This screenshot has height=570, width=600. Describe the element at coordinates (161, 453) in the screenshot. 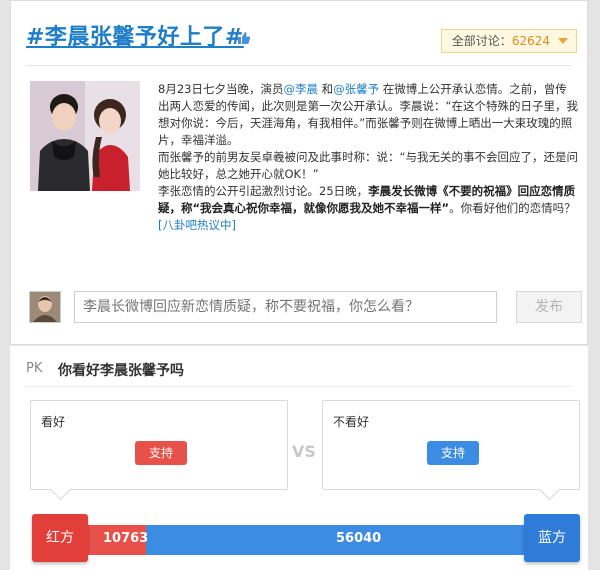

I see `support-red-button: 支持` at that location.